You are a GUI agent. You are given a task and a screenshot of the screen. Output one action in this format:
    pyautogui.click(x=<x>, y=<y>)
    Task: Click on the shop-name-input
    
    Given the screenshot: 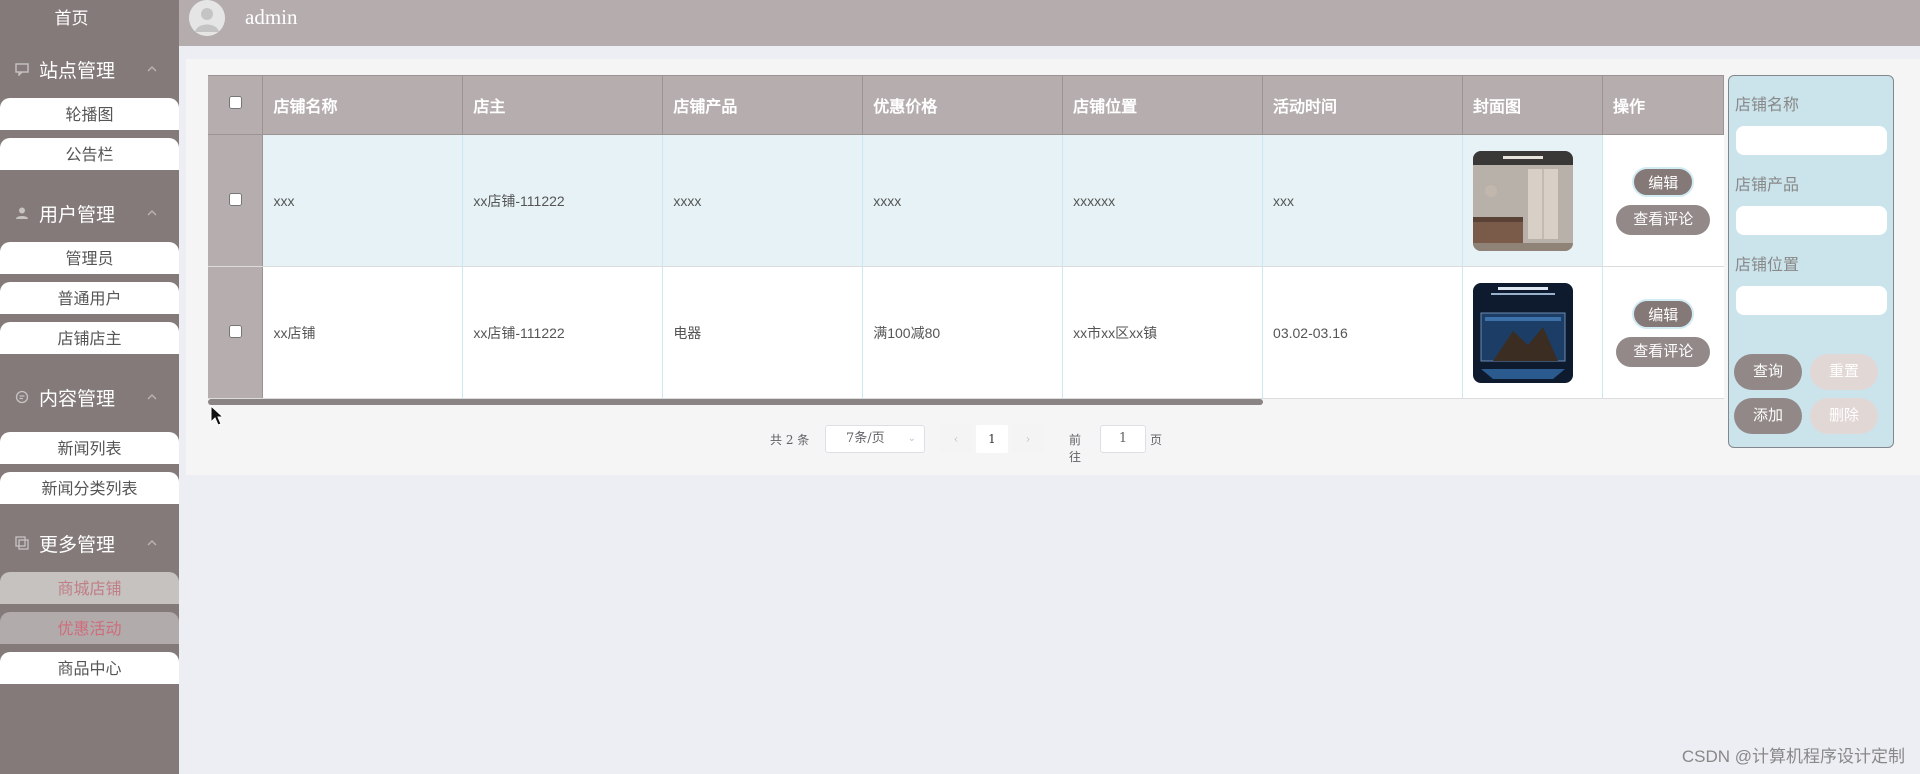 What is the action you would take?
    pyautogui.click(x=1811, y=140)
    